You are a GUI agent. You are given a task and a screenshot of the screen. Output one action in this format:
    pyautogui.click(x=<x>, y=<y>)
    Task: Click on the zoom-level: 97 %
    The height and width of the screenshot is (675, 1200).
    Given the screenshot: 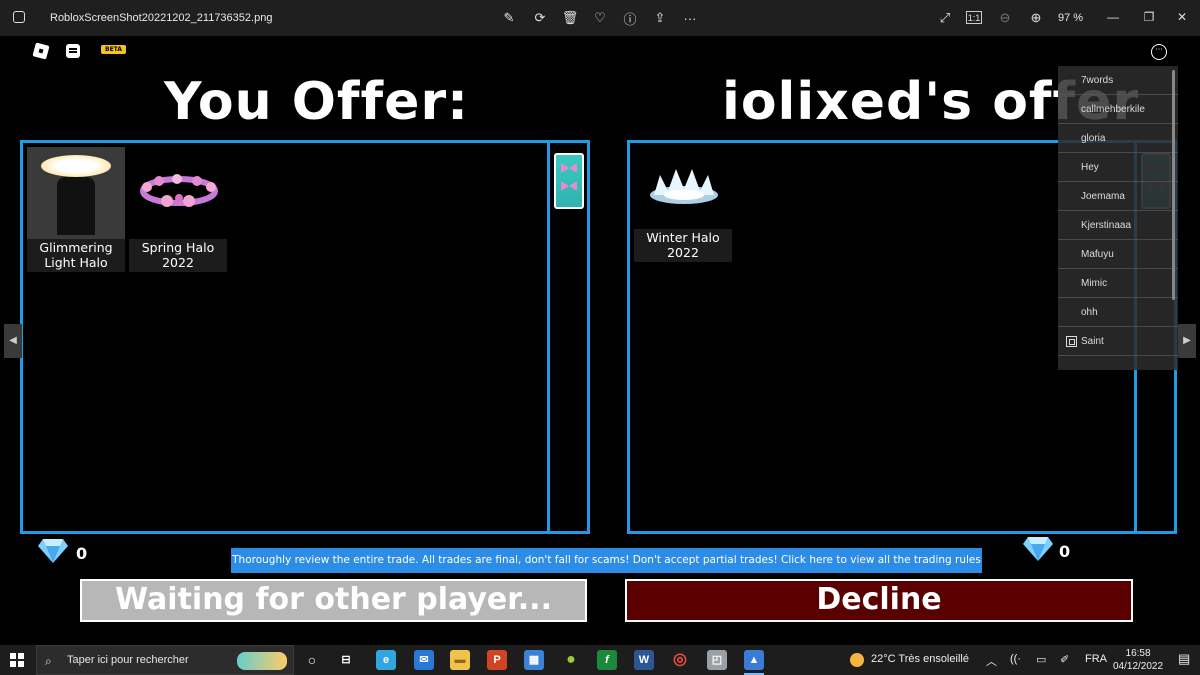 What is the action you would take?
    pyautogui.click(x=1070, y=18)
    